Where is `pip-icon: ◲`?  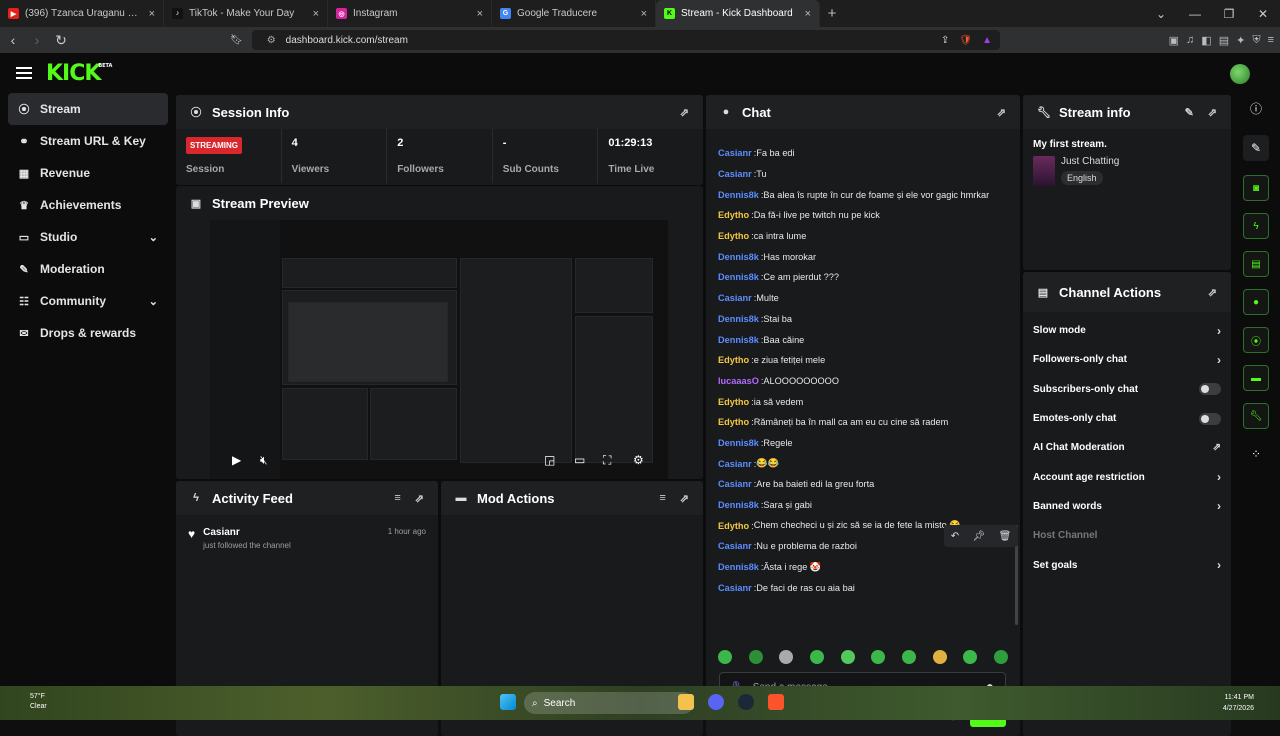
pip-icon: ◲ is located at coordinates (549, 460).